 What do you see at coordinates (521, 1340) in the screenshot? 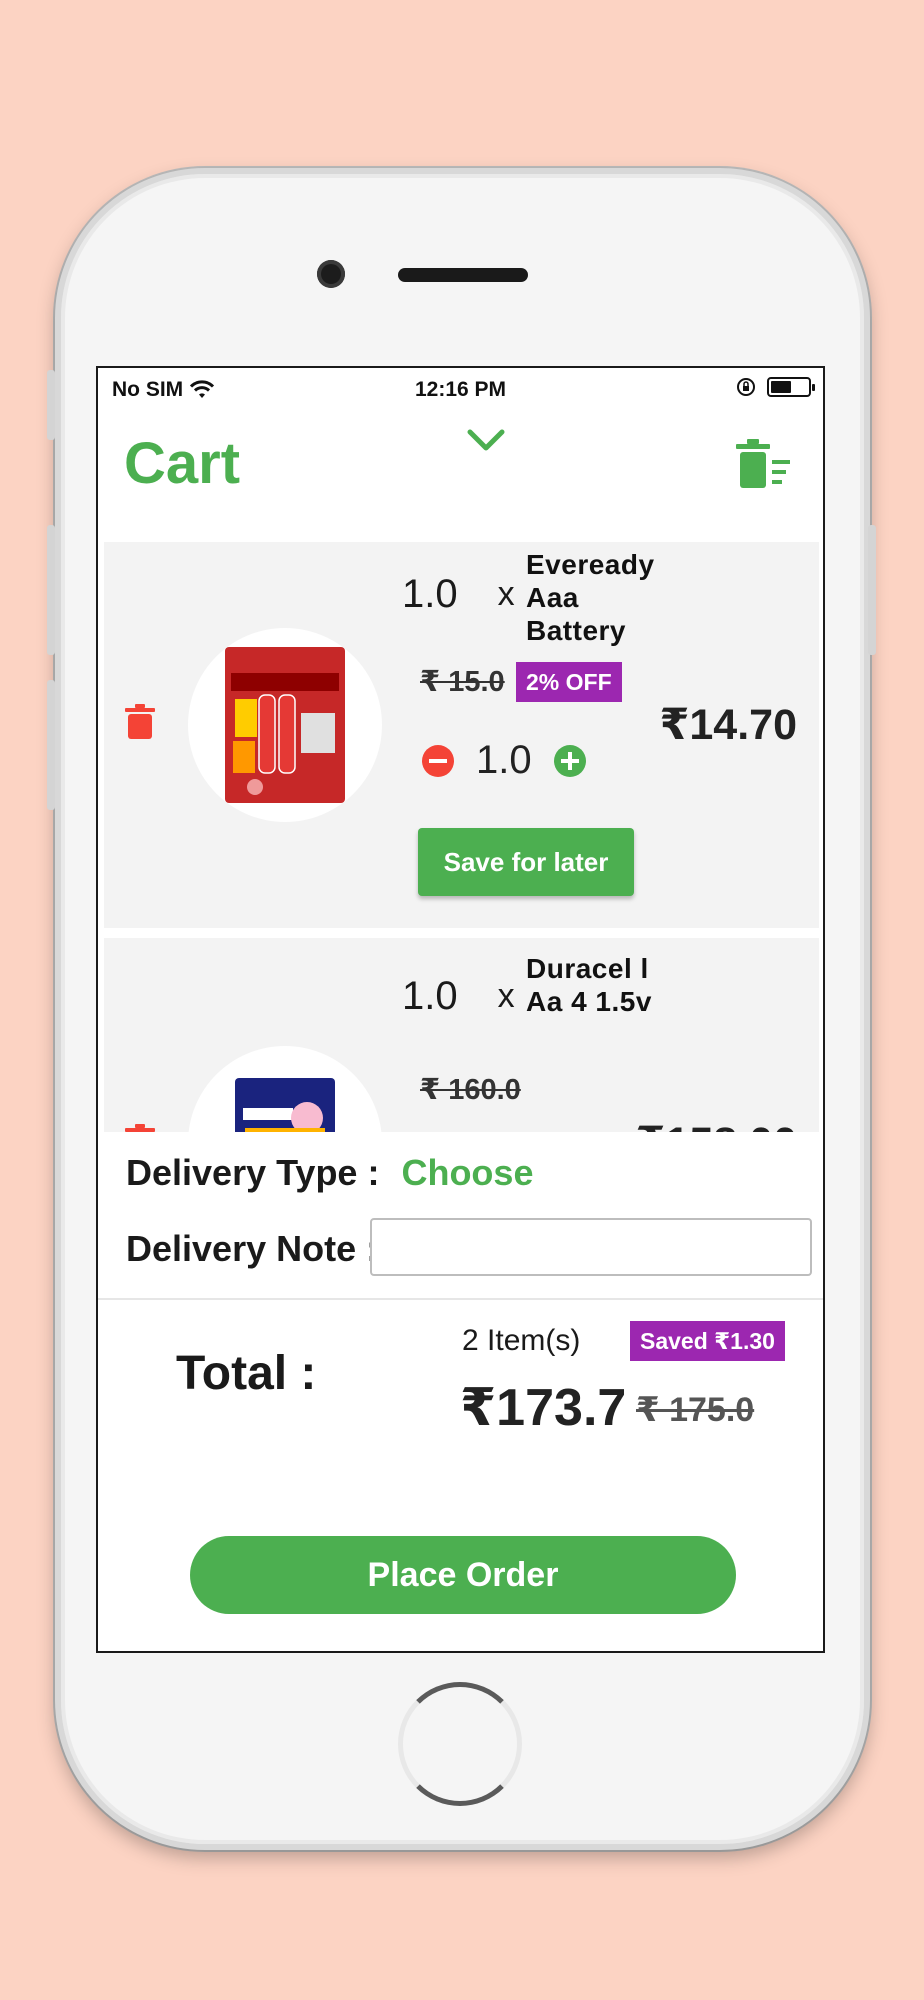
I see `item-count: 2 Item(s)` at bounding box center [521, 1340].